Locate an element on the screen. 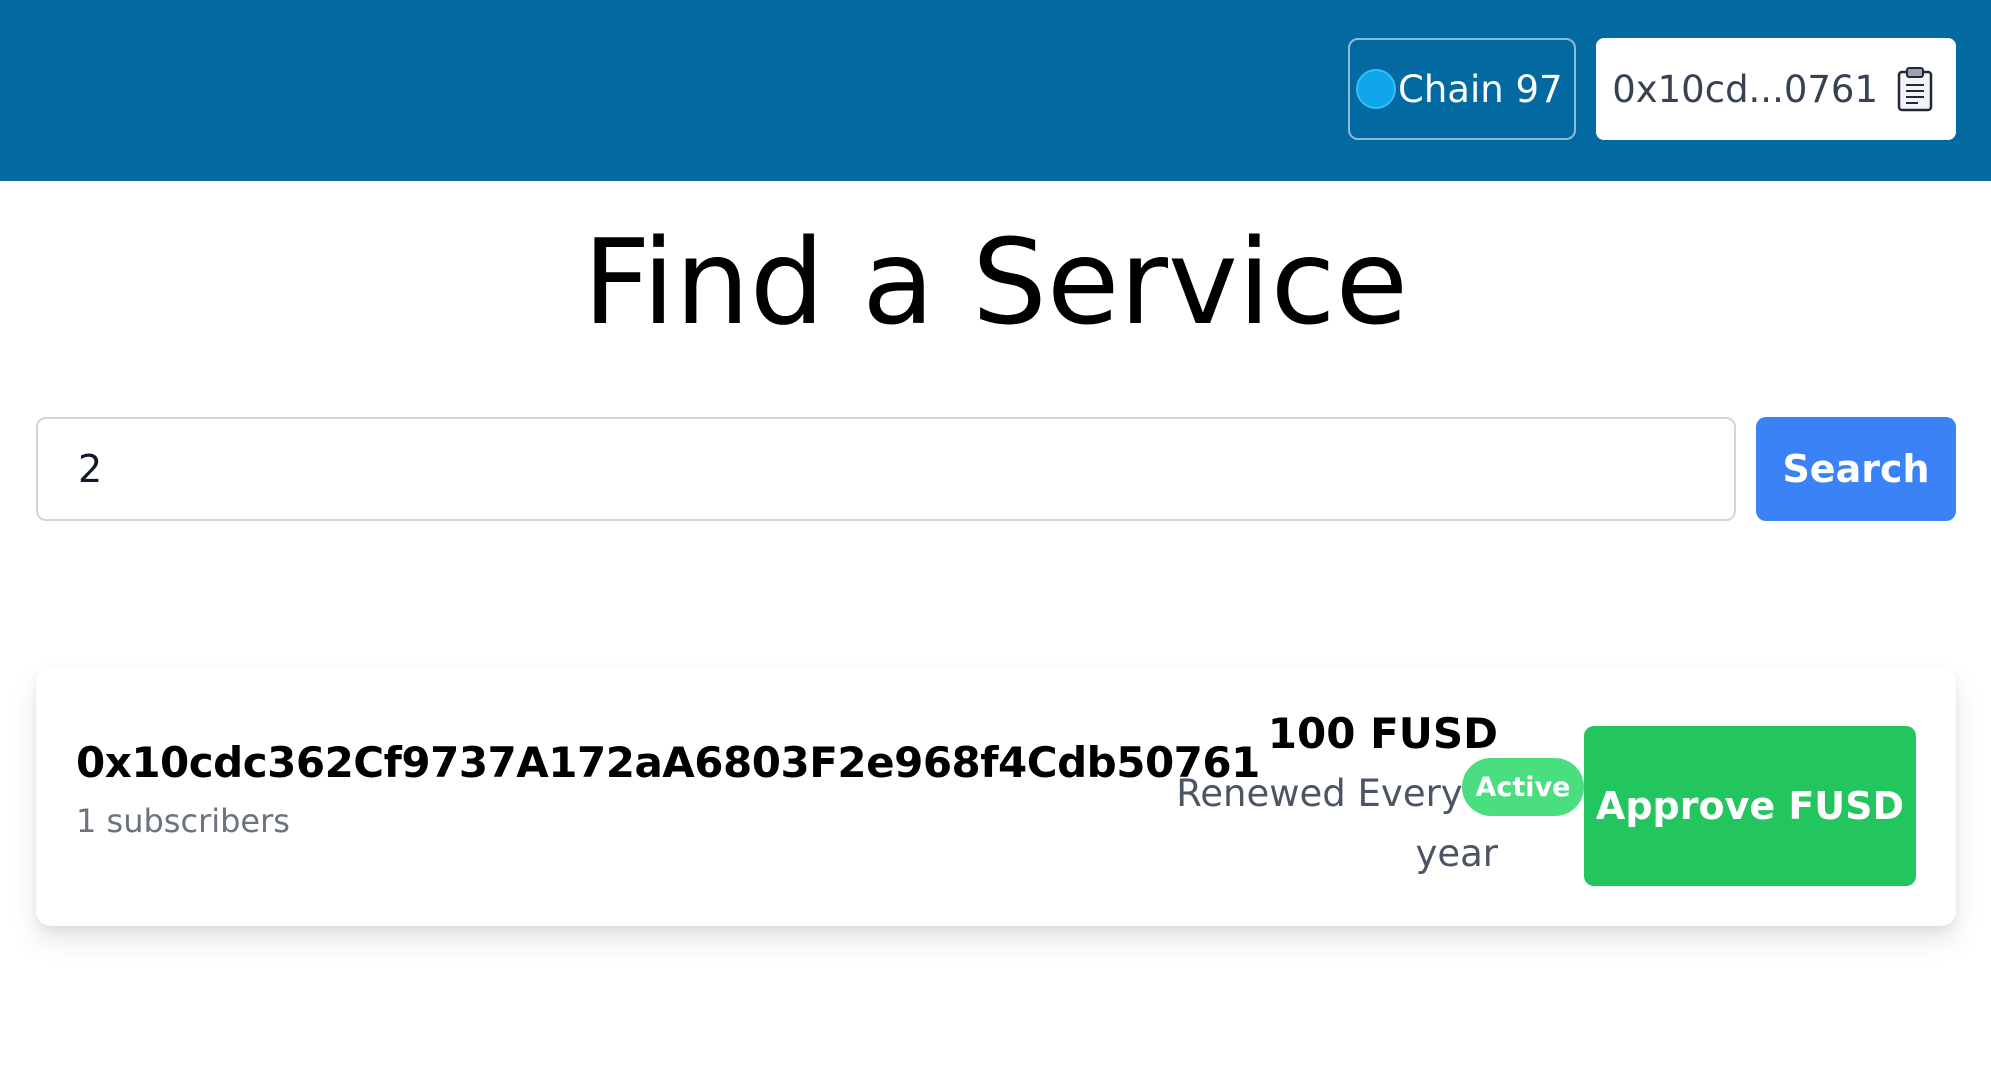 The height and width of the screenshot is (1073, 1991). chain-selector-button: Chain 97 is located at coordinates (1462, 89).